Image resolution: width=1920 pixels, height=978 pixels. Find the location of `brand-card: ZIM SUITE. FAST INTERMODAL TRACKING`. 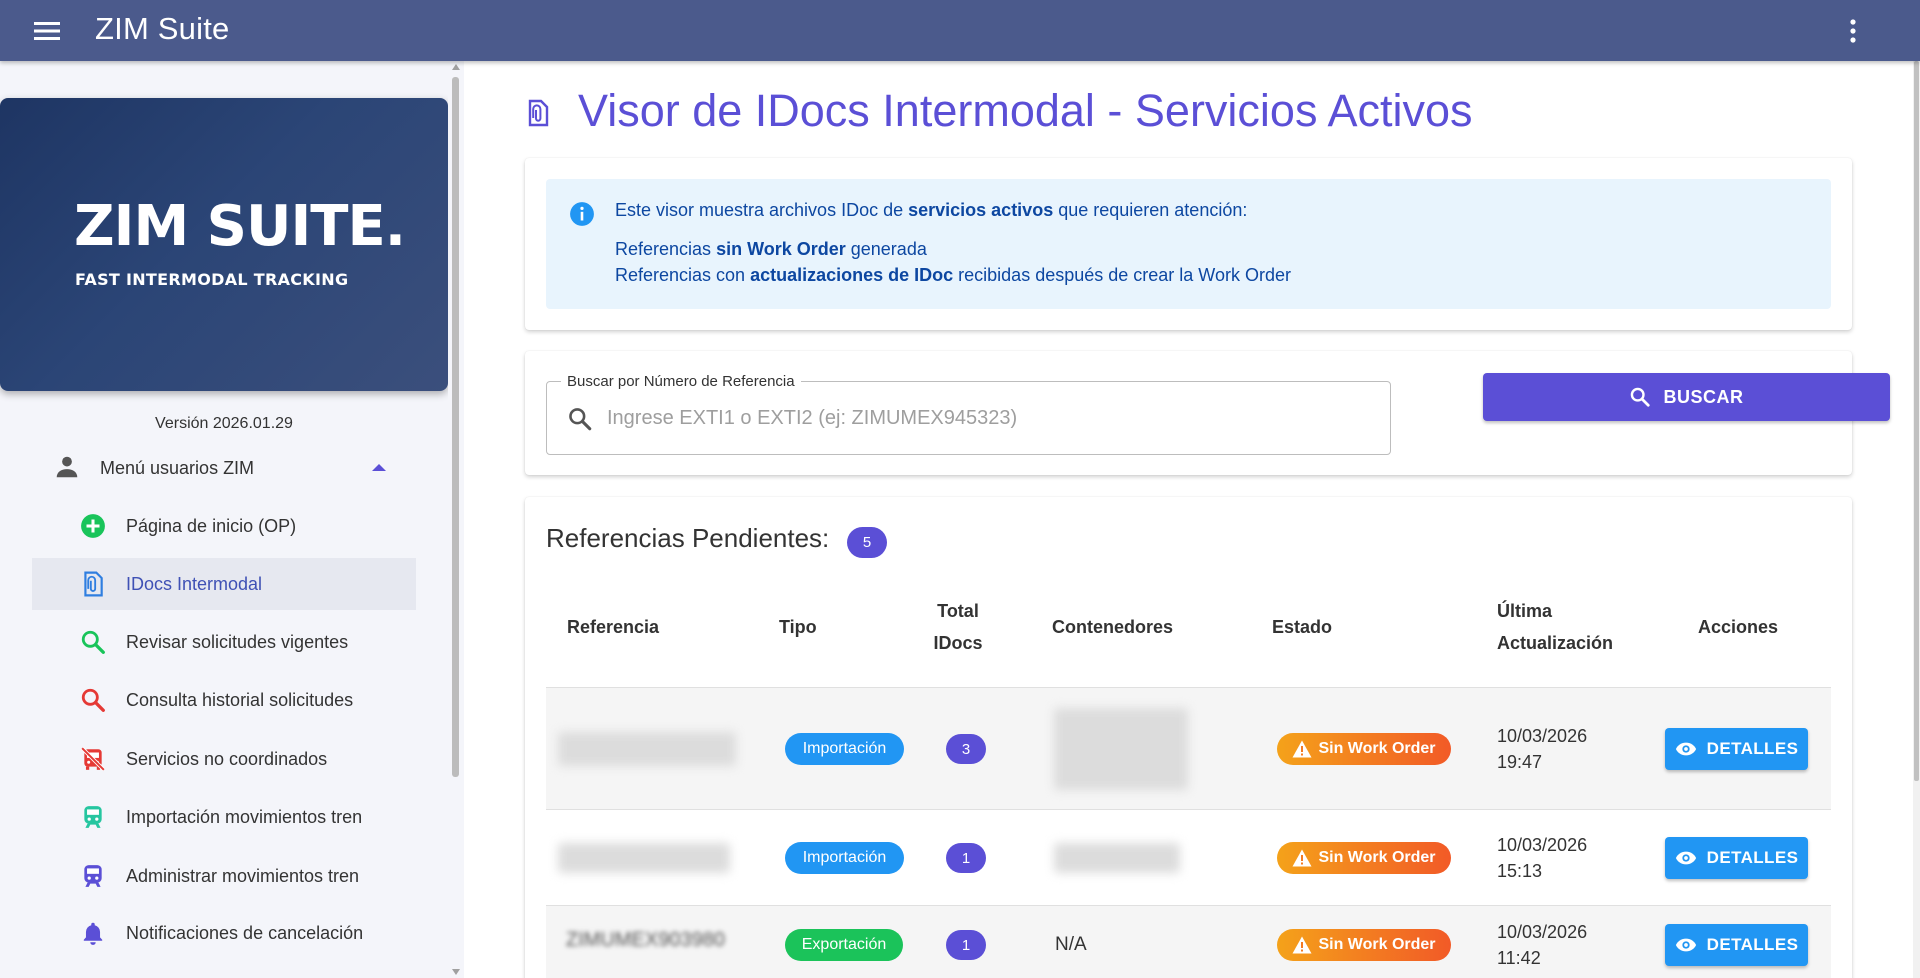

brand-card: ZIM SUITE. FAST INTERMODAL TRACKING is located at coordinates (224, 244).